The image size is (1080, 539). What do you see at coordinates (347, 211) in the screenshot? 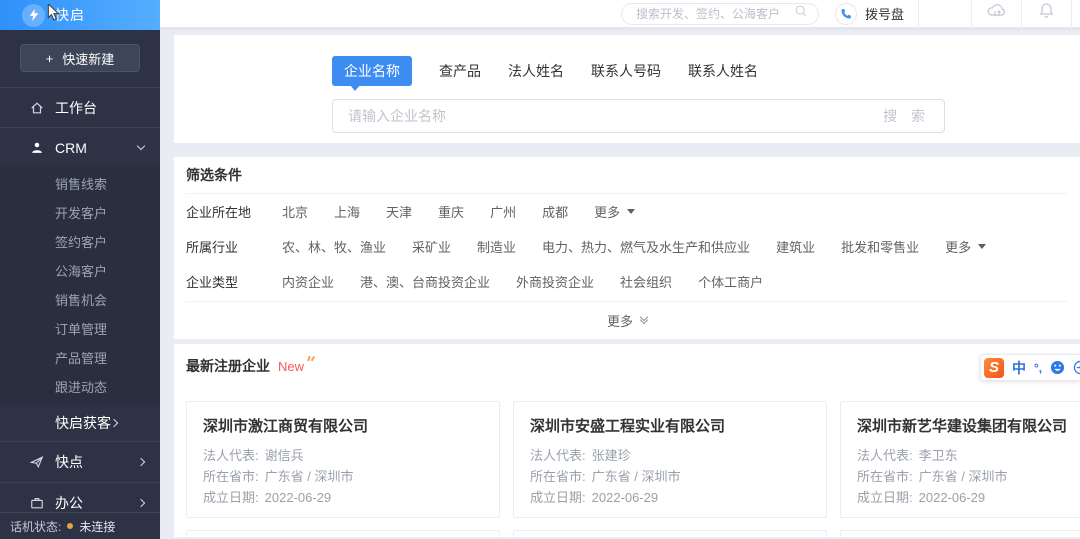
I see `filter-option: 上海` at bounding box center [347, 211].